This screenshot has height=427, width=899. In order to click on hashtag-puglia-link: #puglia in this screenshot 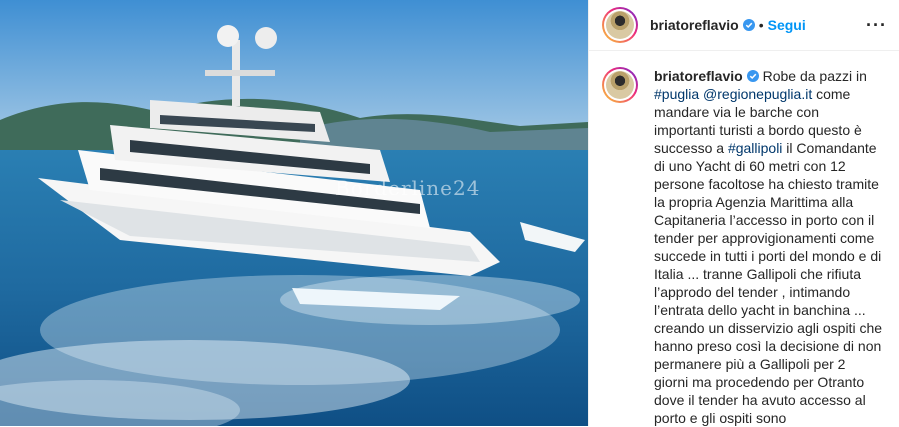, I will do `click(676, 94)`.